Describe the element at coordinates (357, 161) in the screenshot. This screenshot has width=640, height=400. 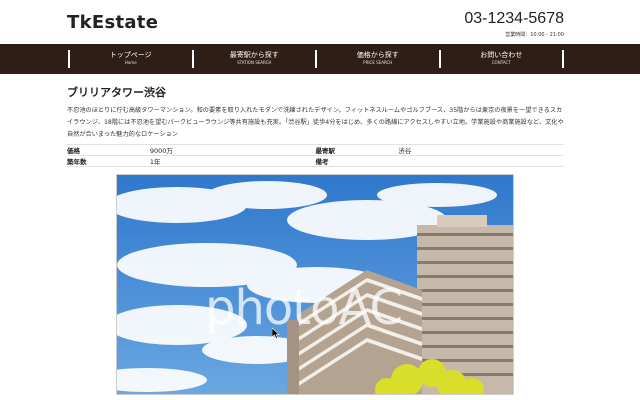
I see `notes-label: 備考` at that location.